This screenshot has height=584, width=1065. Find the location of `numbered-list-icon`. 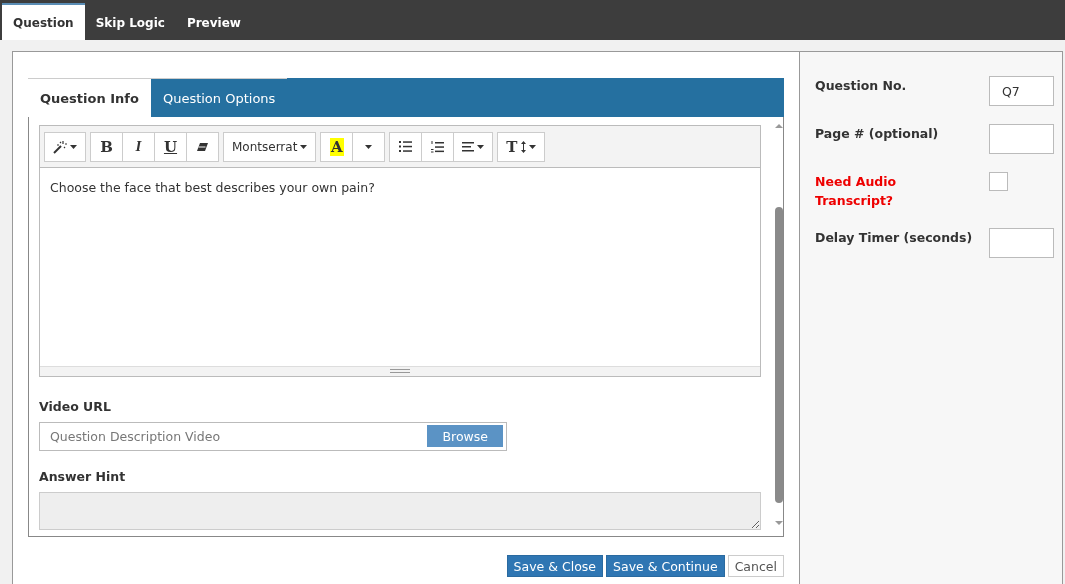

numbered-list-icon is located at coordinates (438, 146).